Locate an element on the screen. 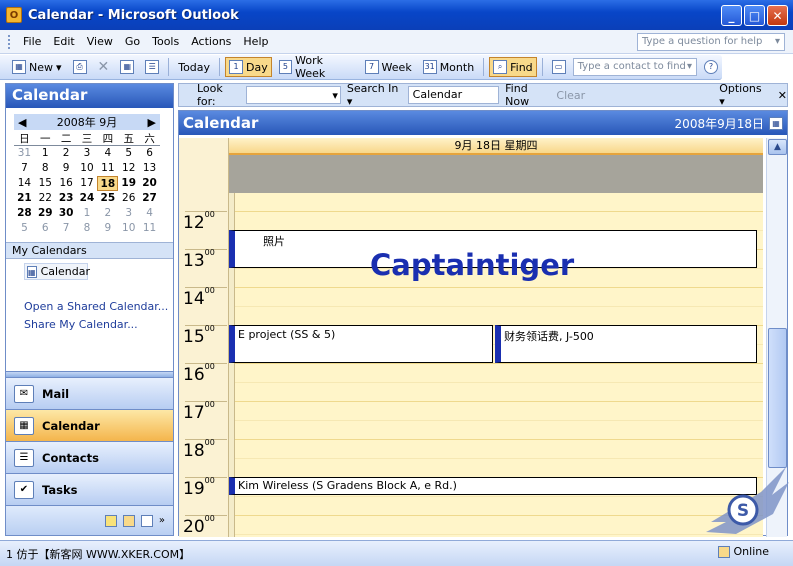 This screenshot has height=566, width=793. delete-button: ✕ is located at coordinates (104, 67).